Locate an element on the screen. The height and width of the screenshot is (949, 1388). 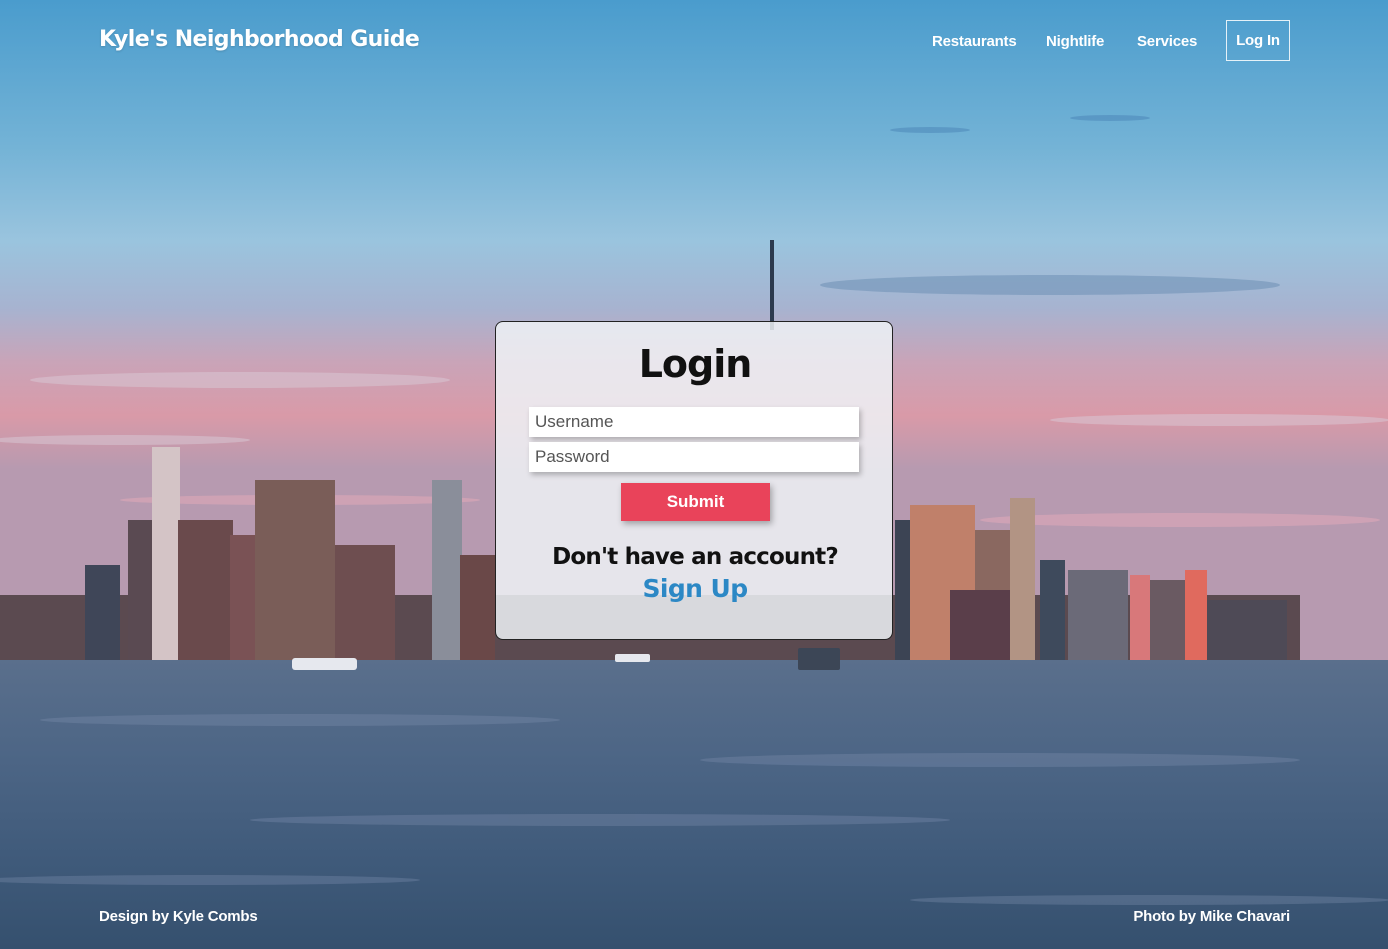
password-input is located at coordinates (694, 457).